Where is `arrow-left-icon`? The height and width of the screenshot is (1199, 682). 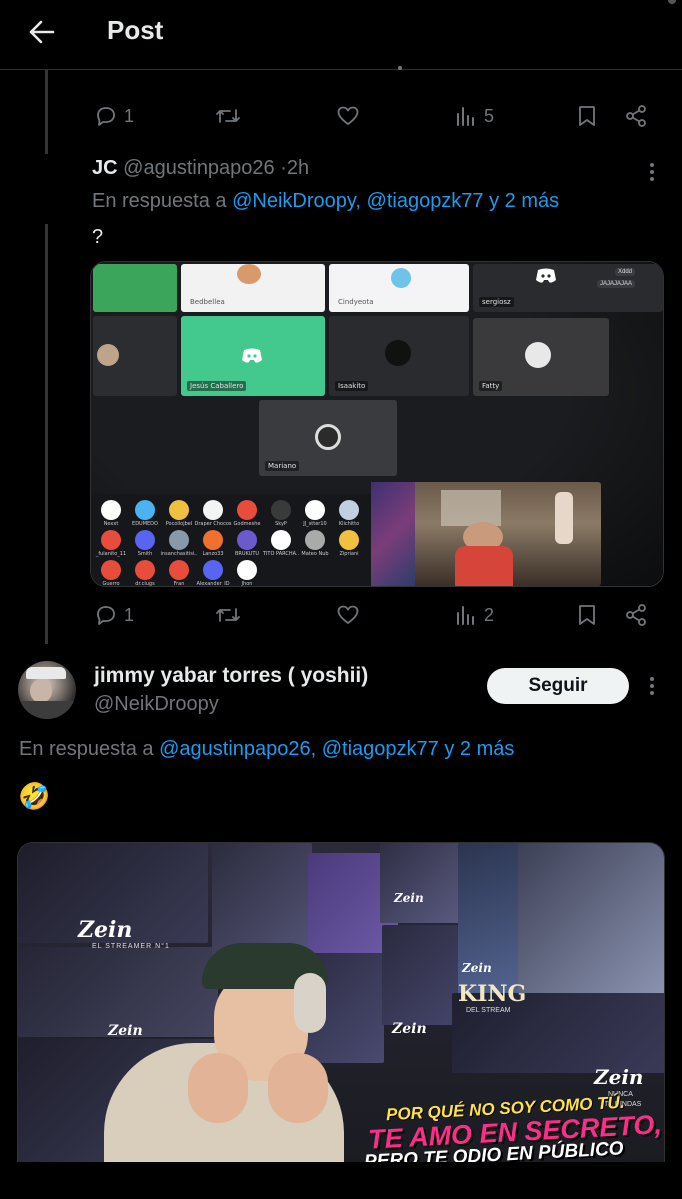 arrow-left-icon is located at coordinates (42, 32).